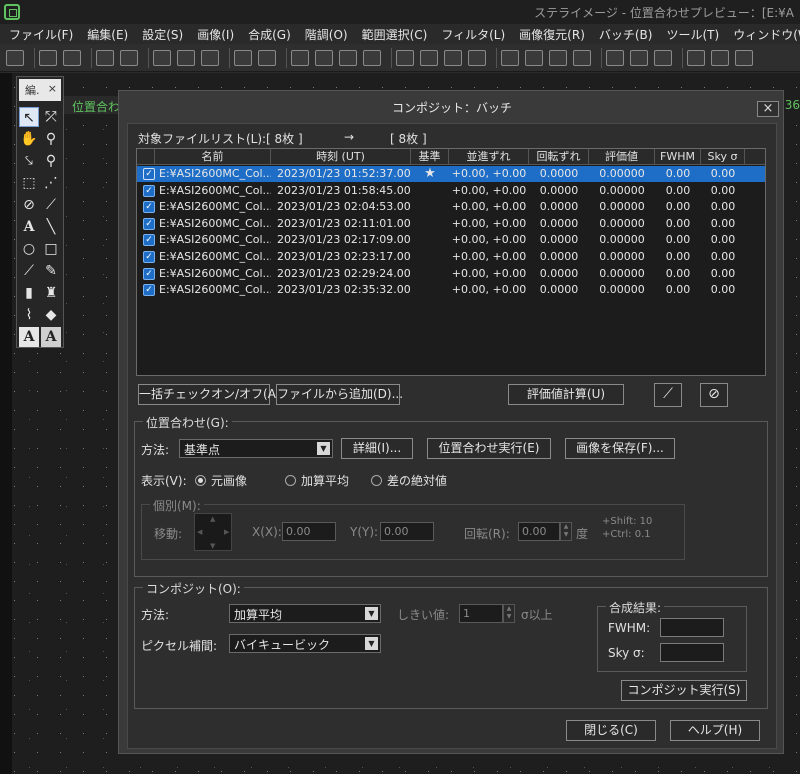 Image resolution: width=800 pixels, height=774 pixels. Describe the element at coordinates (213, 532) in the screenshot. I see `move-pad: ▲ ▼ ◀ ▶` at that location.